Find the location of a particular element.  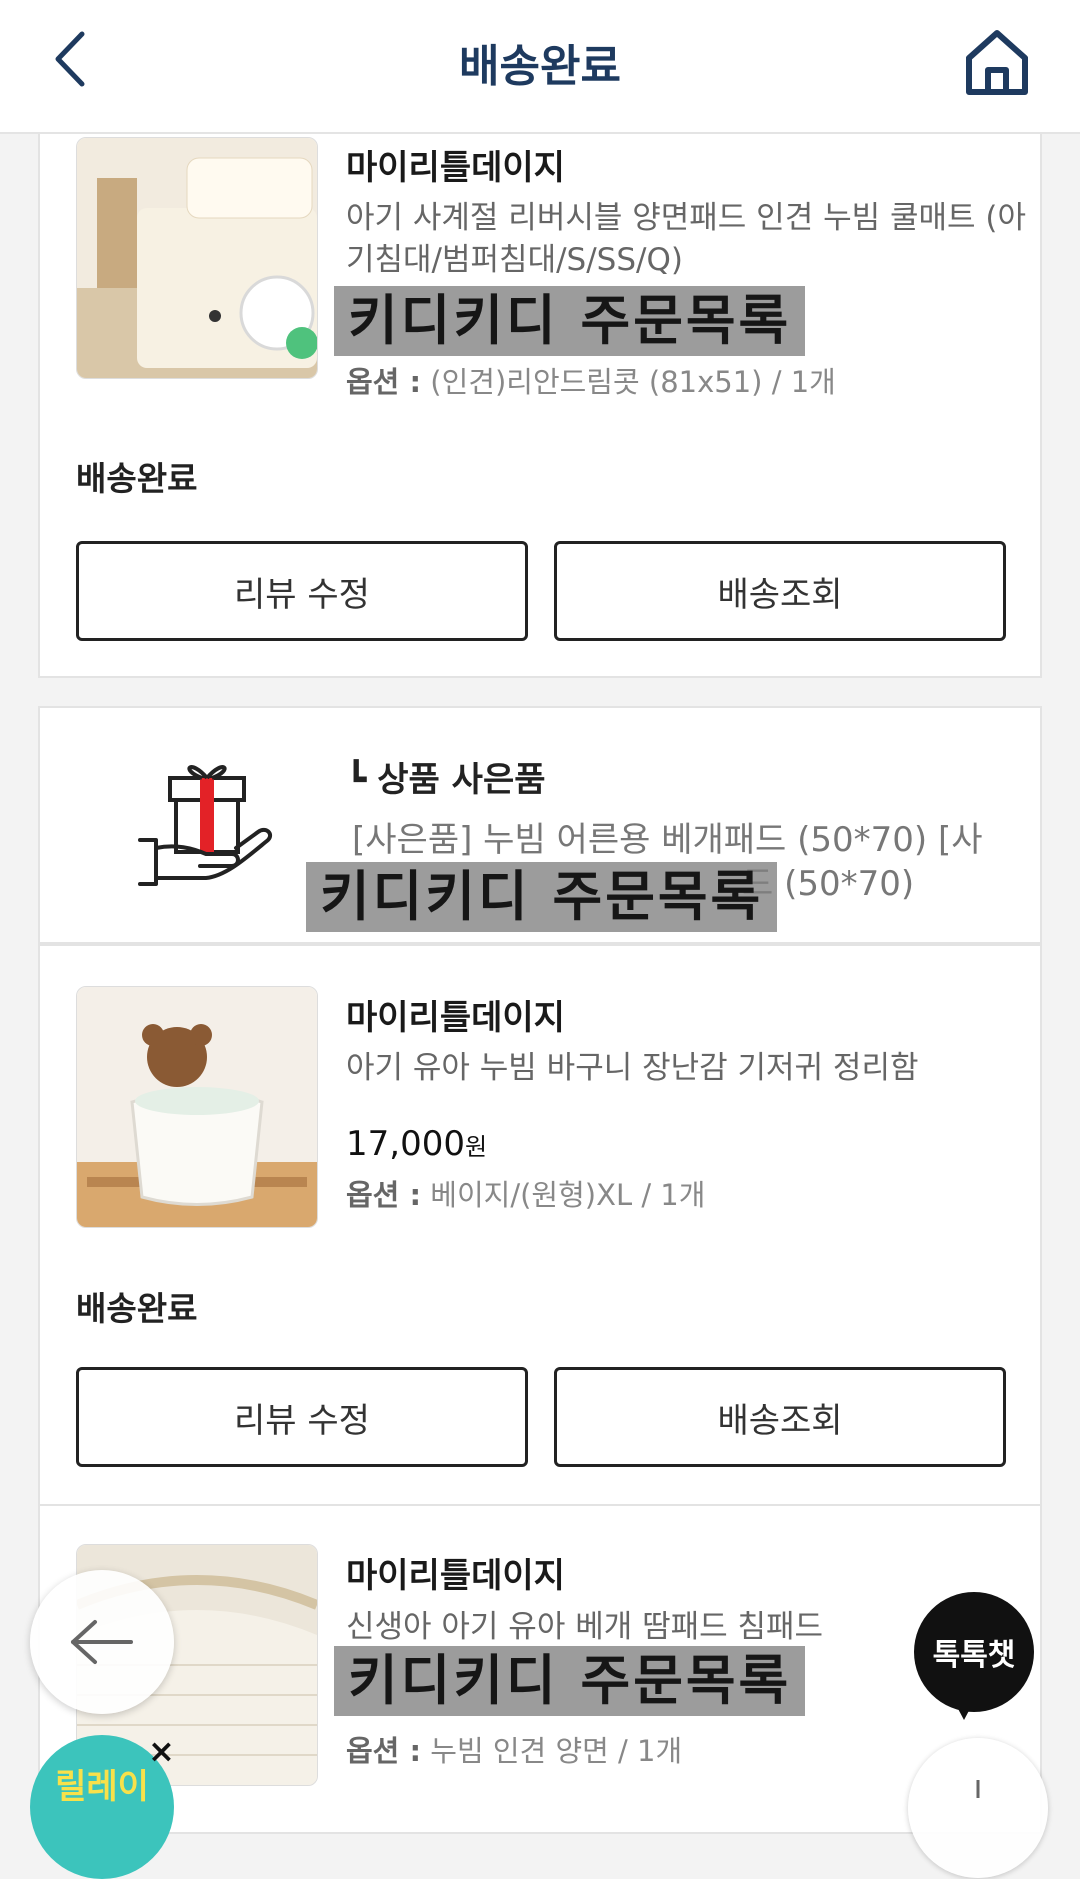

price-value: 17,000 is located at coordinates (405, 1144).